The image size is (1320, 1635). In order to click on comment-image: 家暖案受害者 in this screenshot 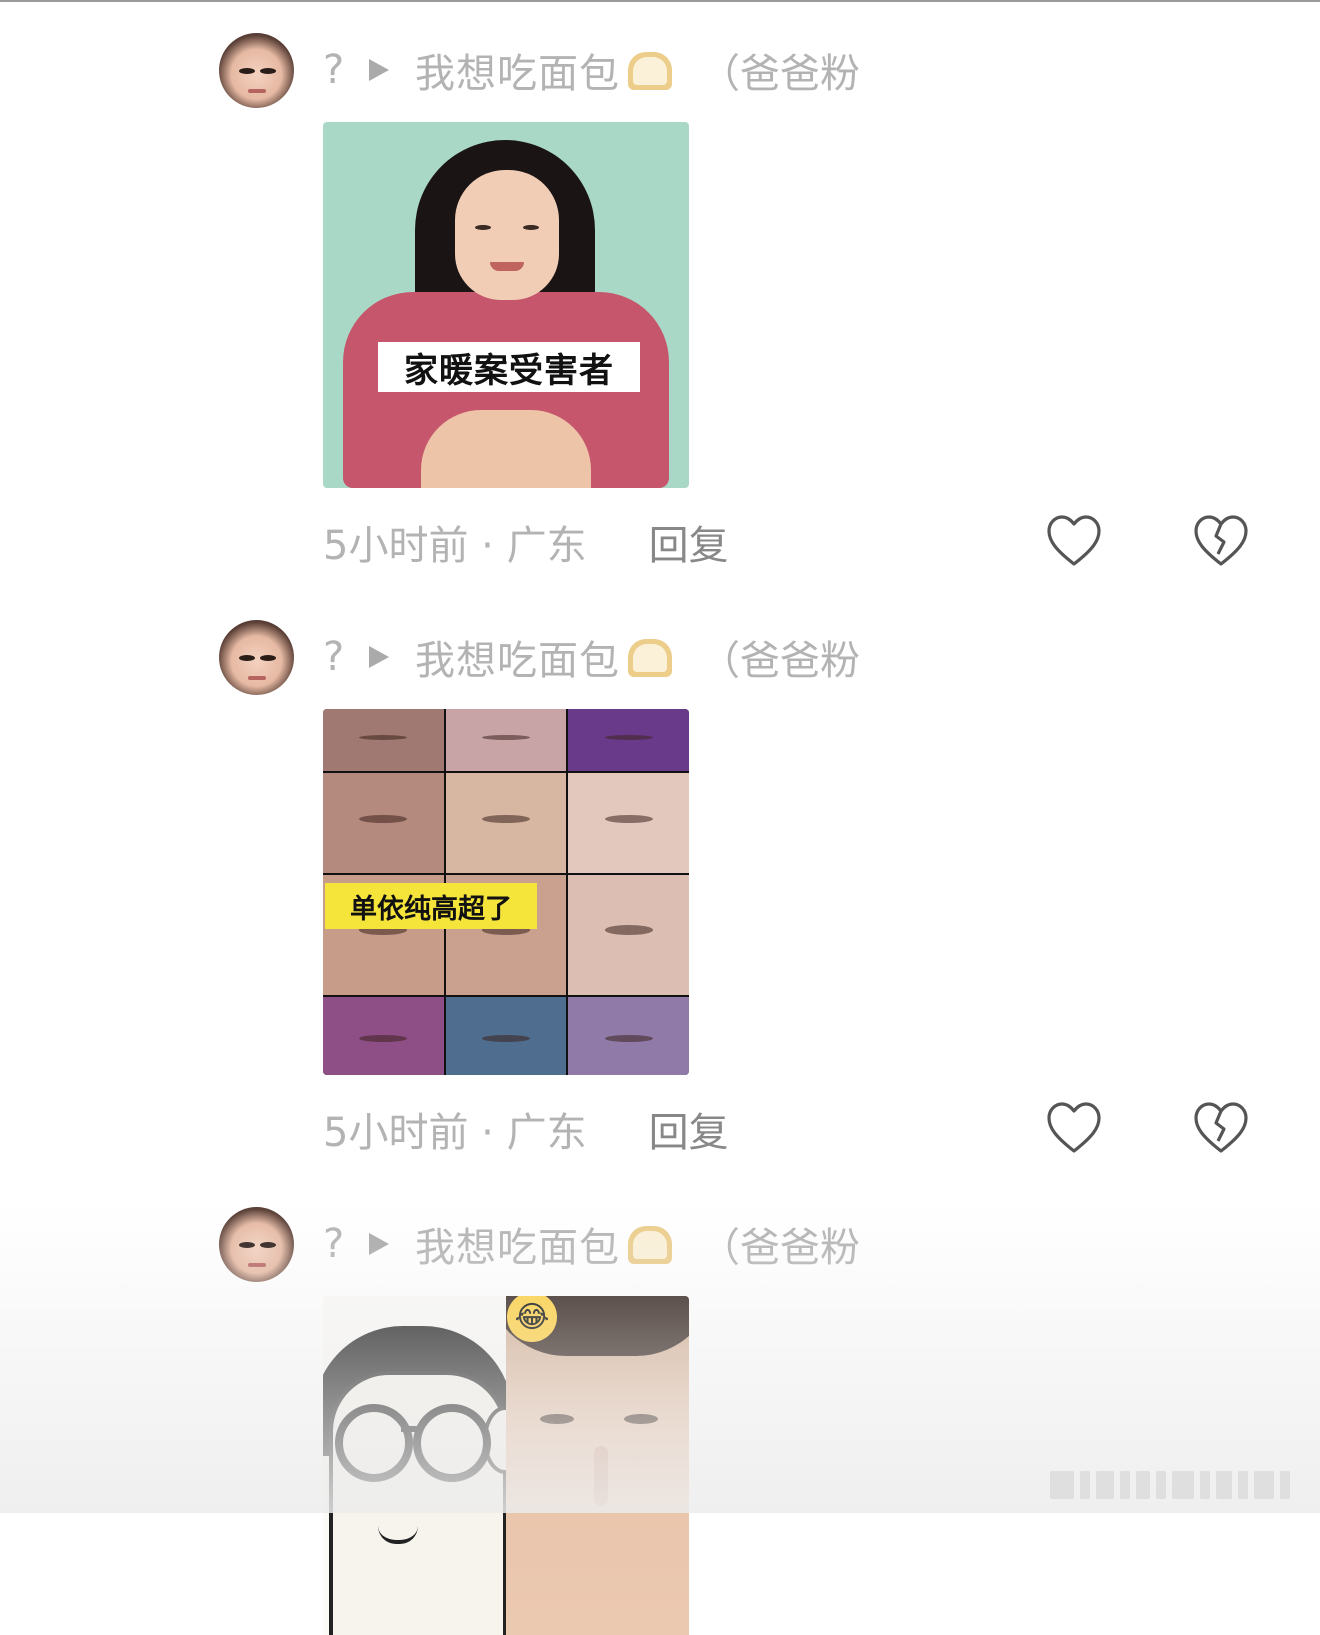, I will do `click(506, 305)`.